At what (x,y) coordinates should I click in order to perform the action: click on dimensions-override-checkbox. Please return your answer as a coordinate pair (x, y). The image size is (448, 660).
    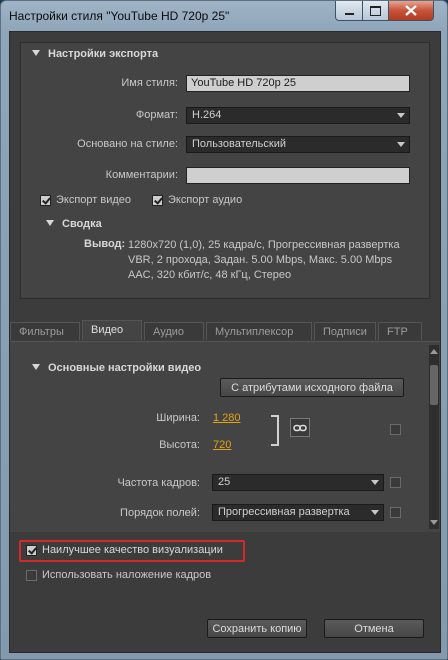
    Looking at the image, I should click on (395, 429).